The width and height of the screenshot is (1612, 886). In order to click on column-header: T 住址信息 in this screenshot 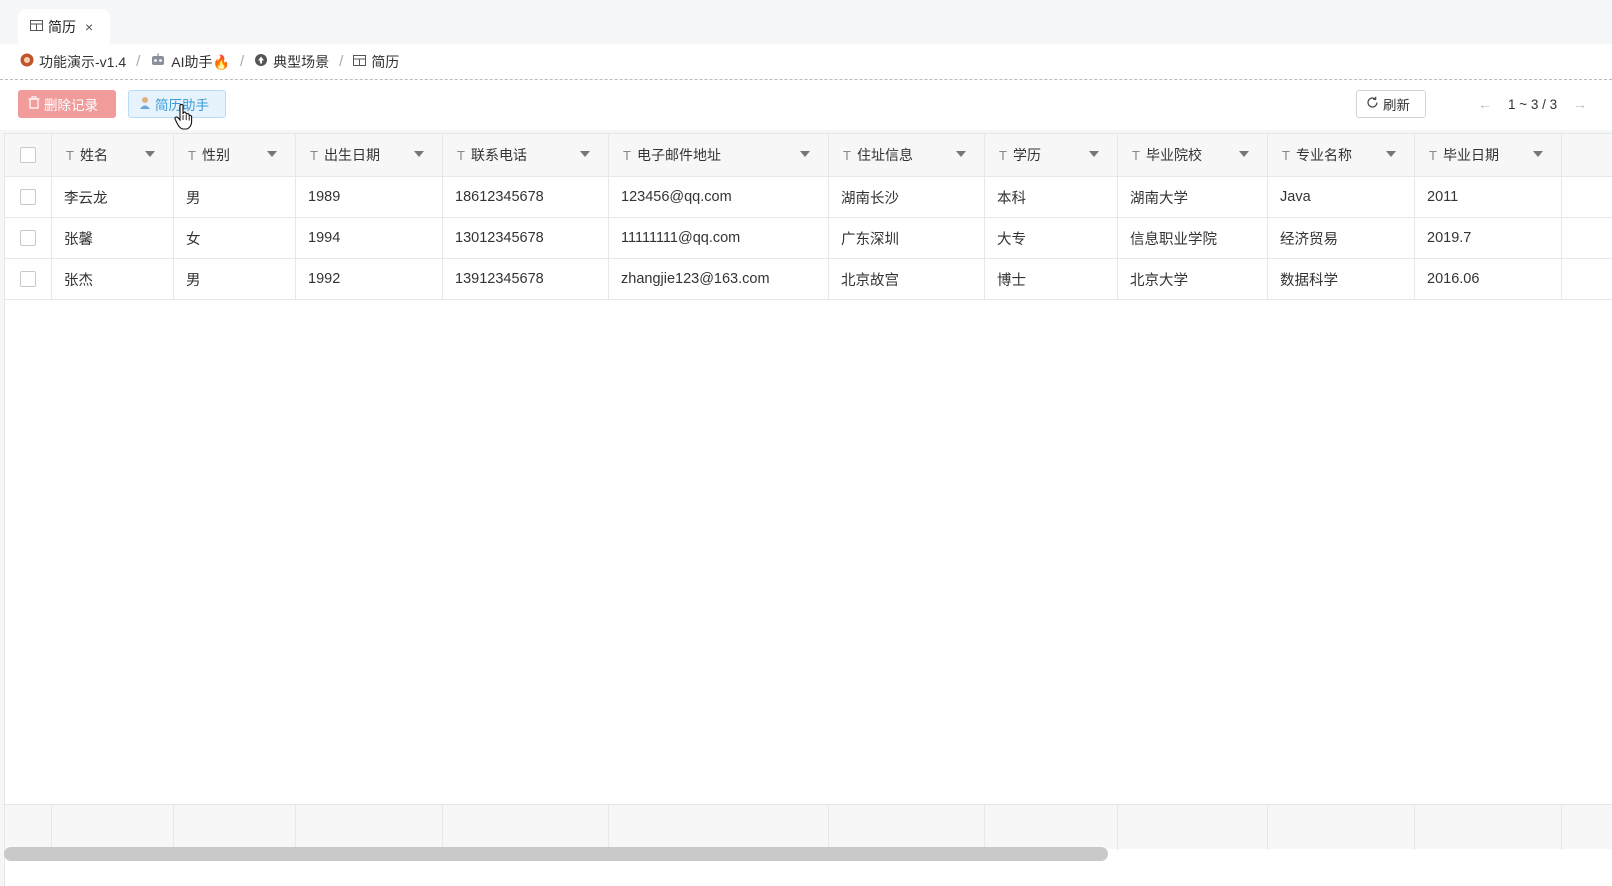, I will do `click(907, 155)`.